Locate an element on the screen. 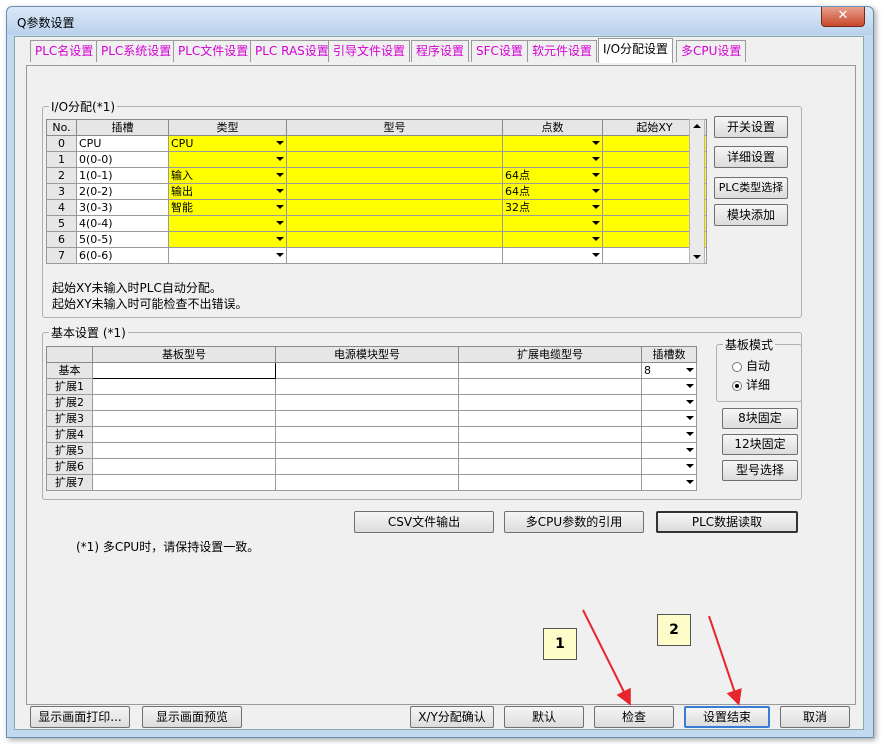 The width and height of the screenshot is (884, 744). preview-screen-button: 显示画面预览 is located at coordinates (192, 717).